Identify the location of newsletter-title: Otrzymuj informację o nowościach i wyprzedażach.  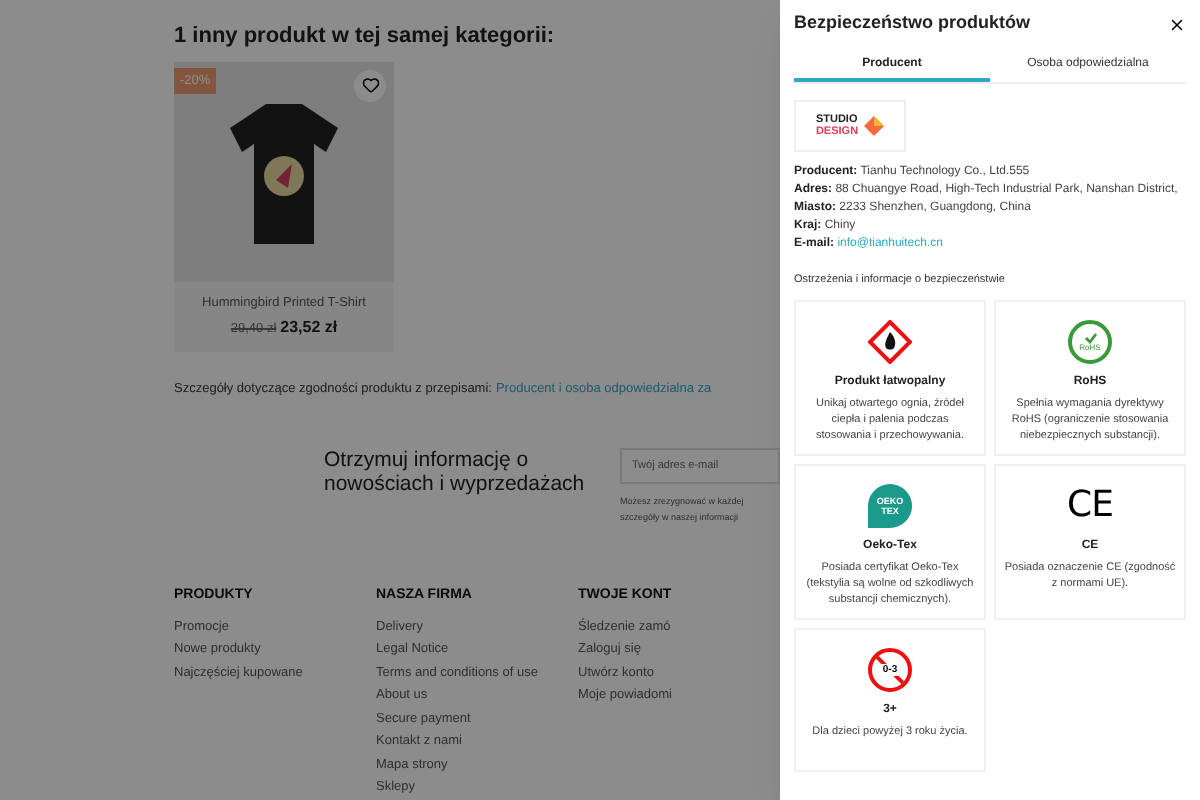
(455, 474).